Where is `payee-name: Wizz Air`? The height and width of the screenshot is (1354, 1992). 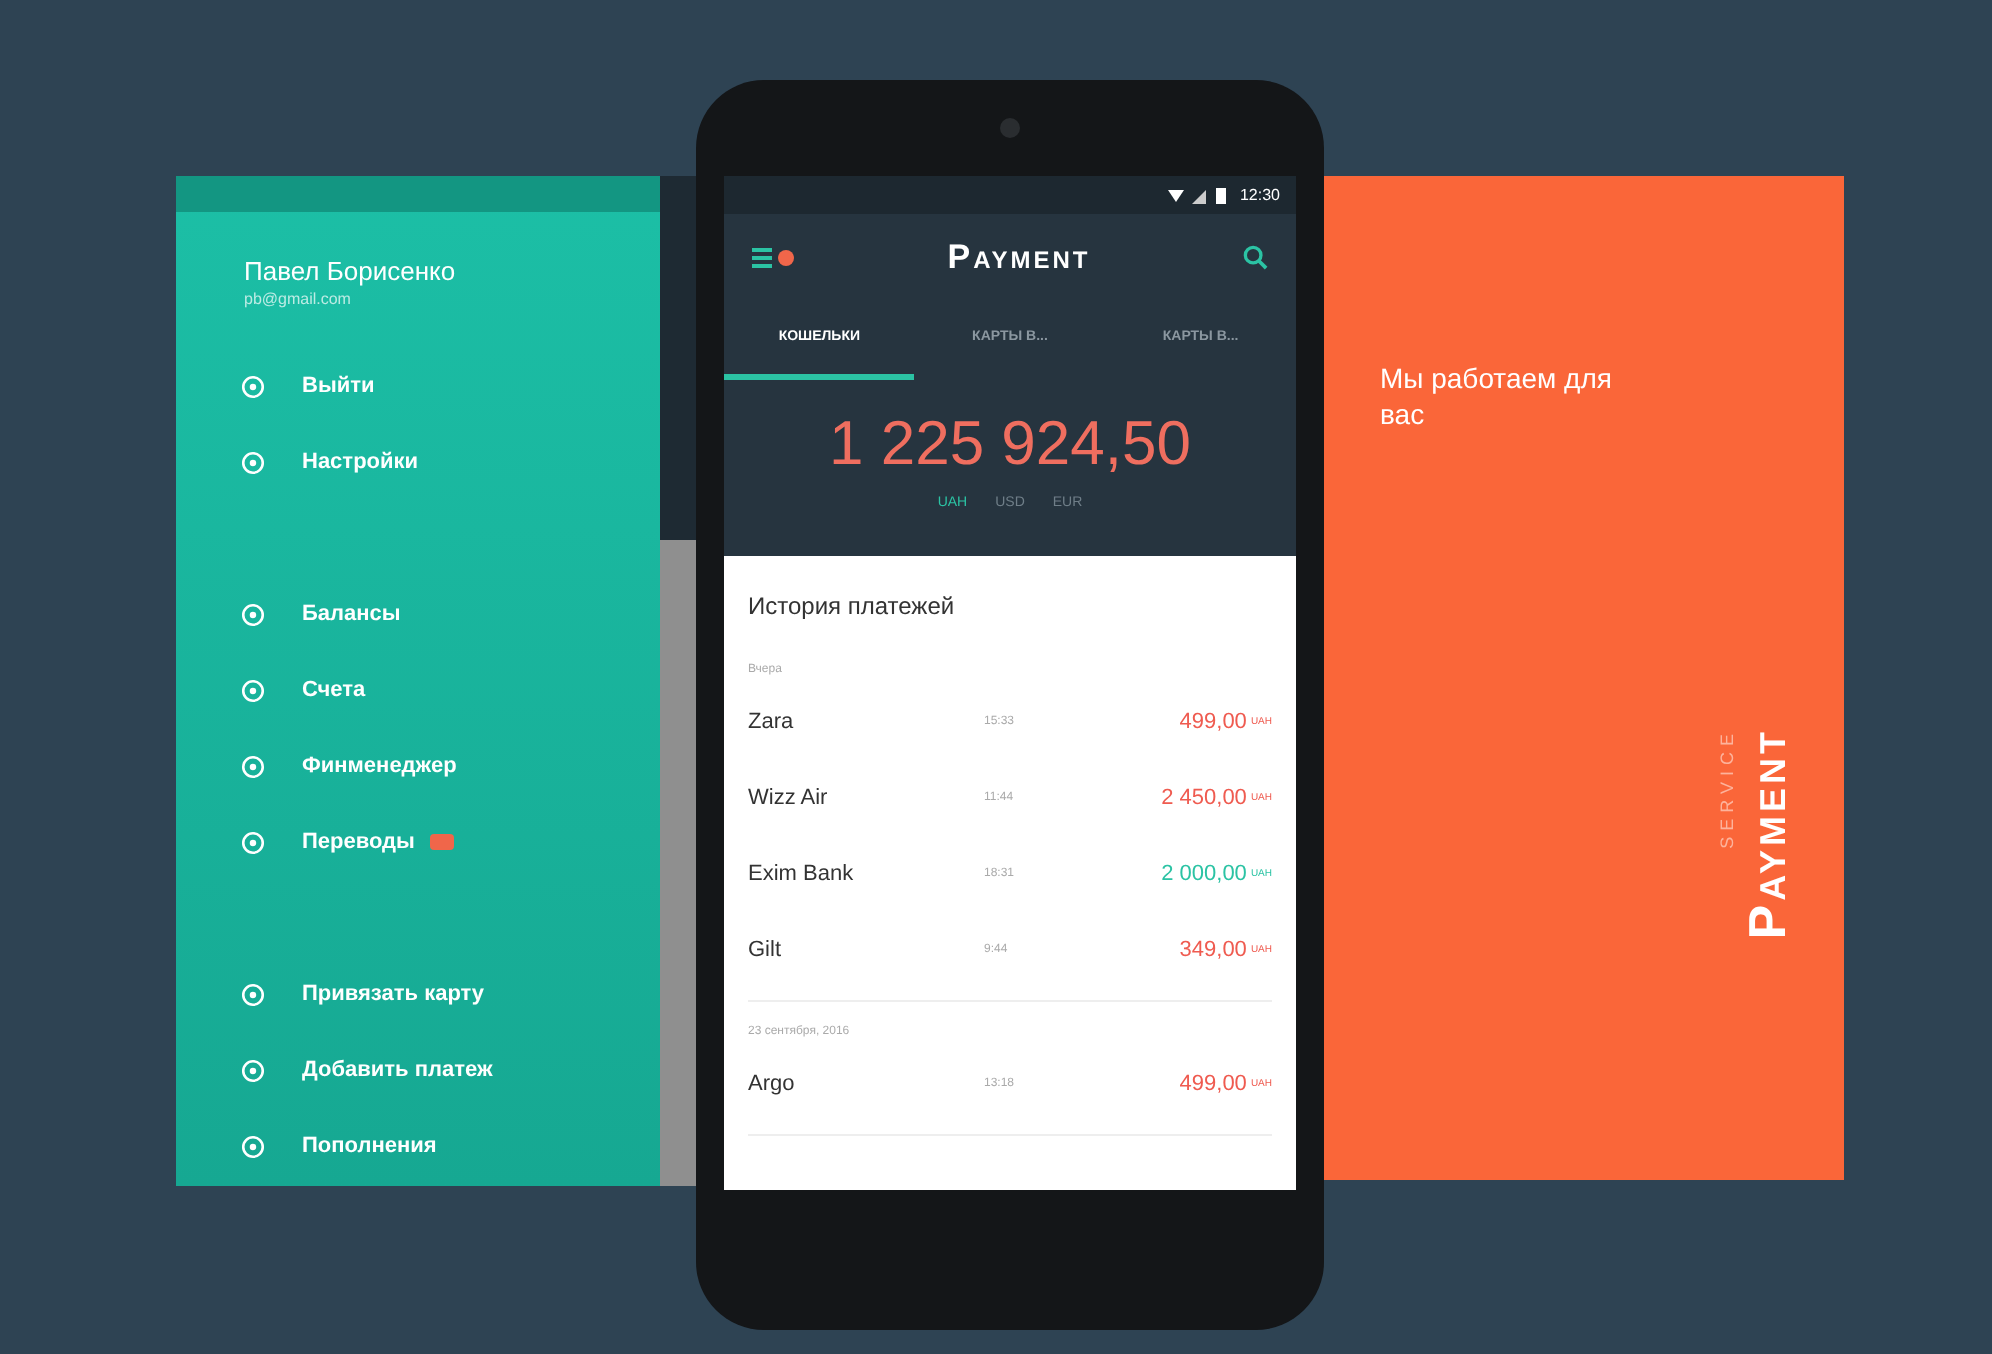
payee-name: Wizz Air is located at coordinates (789, 798).